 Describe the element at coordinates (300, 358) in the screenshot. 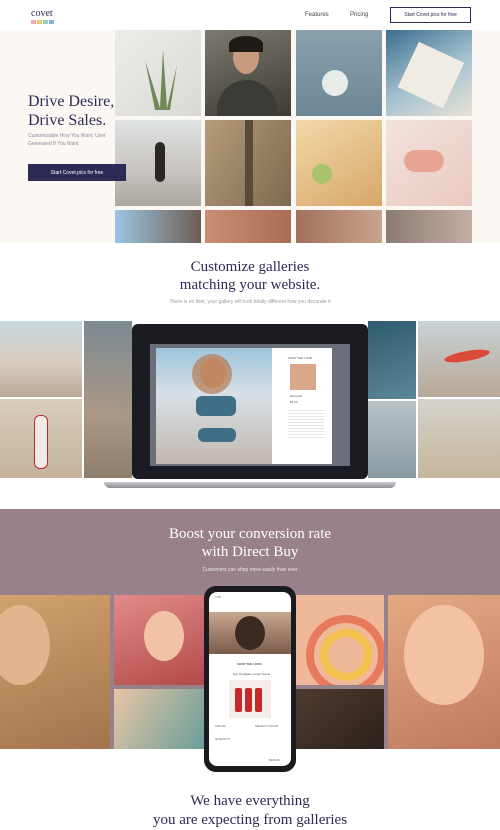

I see `modal-shop-label: SHOP THE LOOK` at that location.